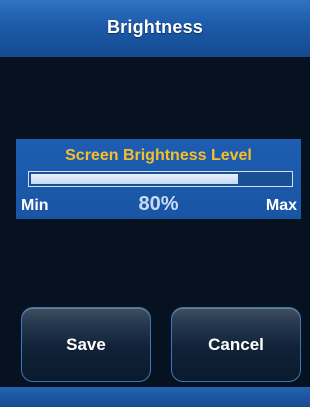 The image size is (320, 407). Describe the element at coordinates (236, 344) in the screenshot. I see `cancel-button: Cancel` at that location.